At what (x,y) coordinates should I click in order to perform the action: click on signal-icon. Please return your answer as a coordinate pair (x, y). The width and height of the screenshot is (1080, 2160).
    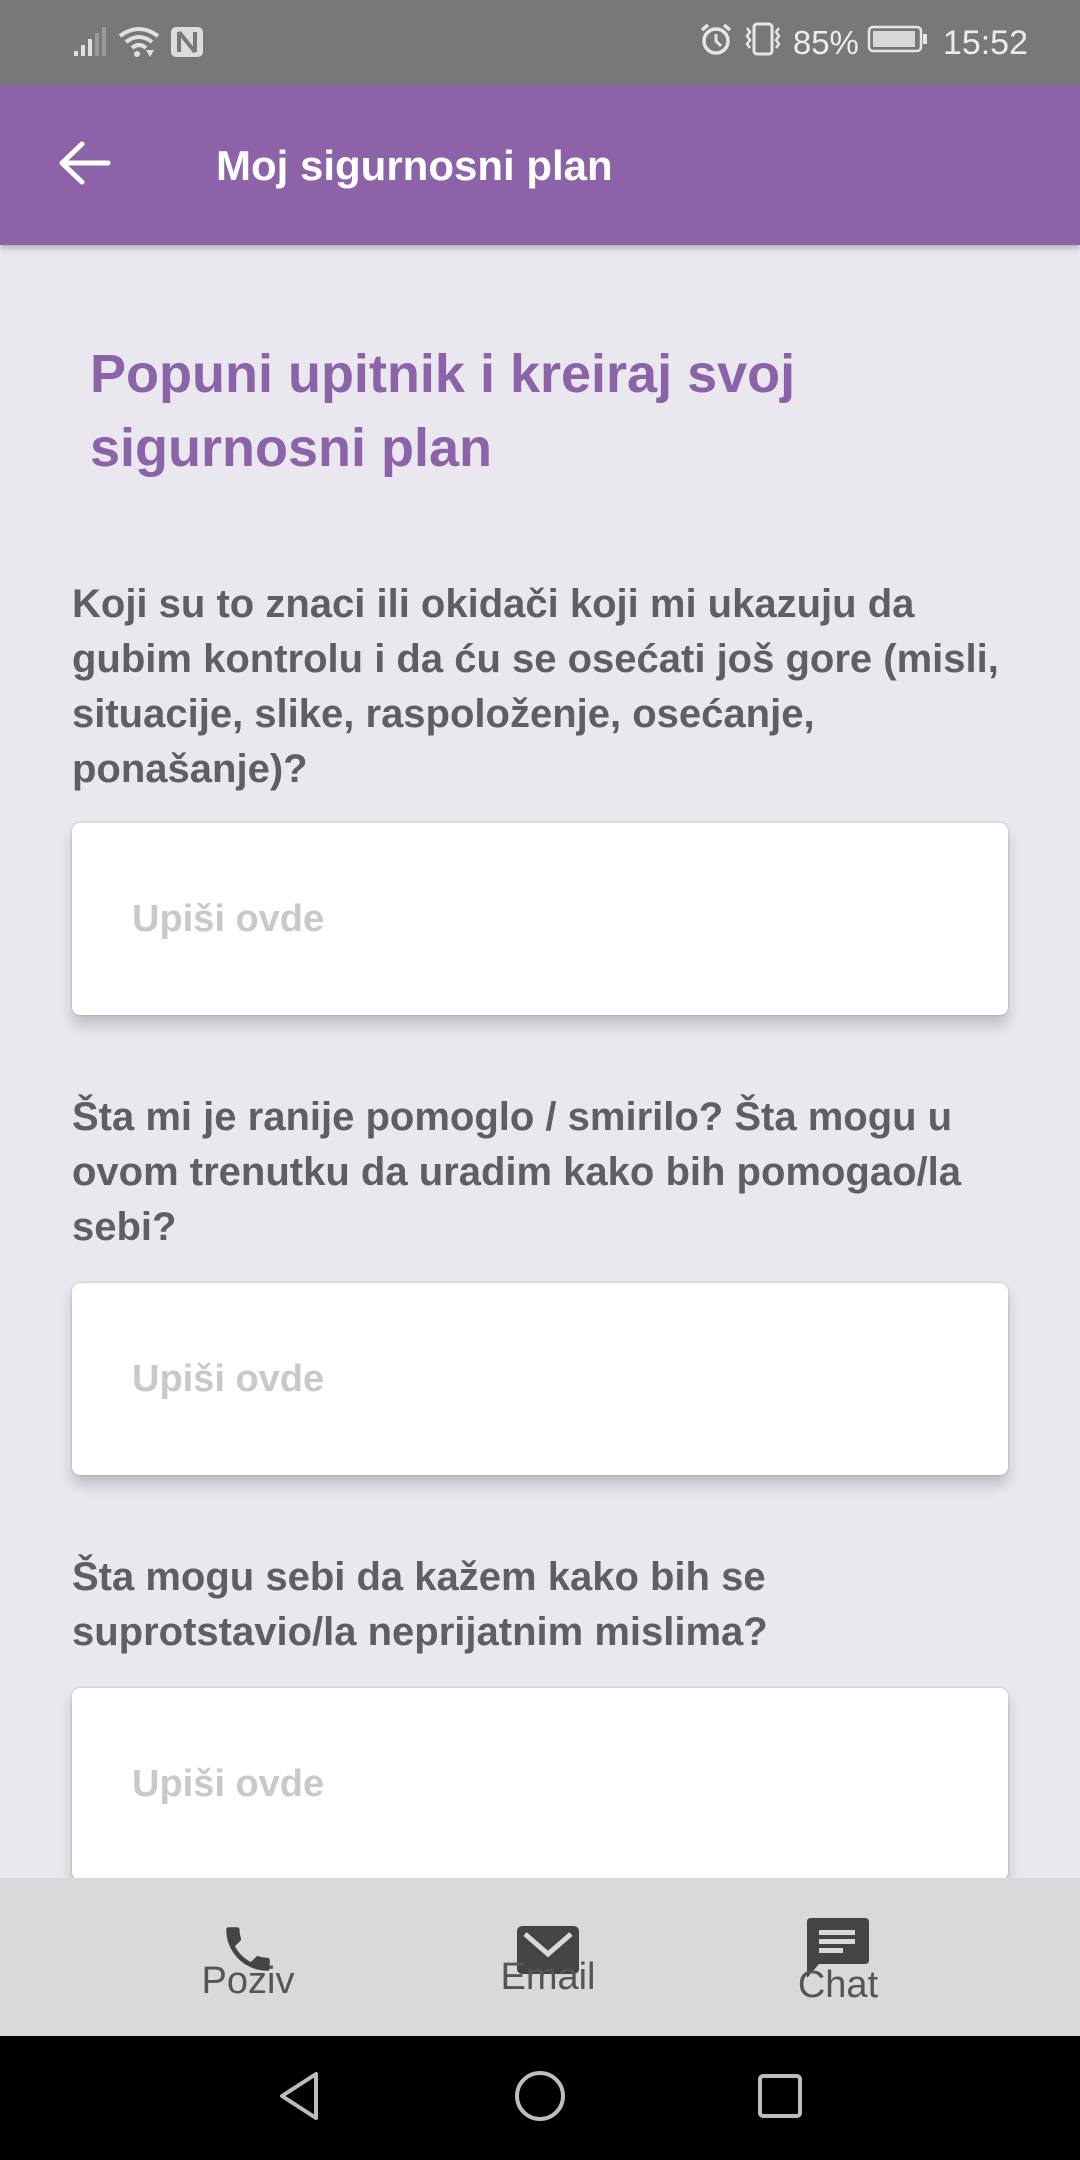
    Looking at the image, I should click on (90, 44).